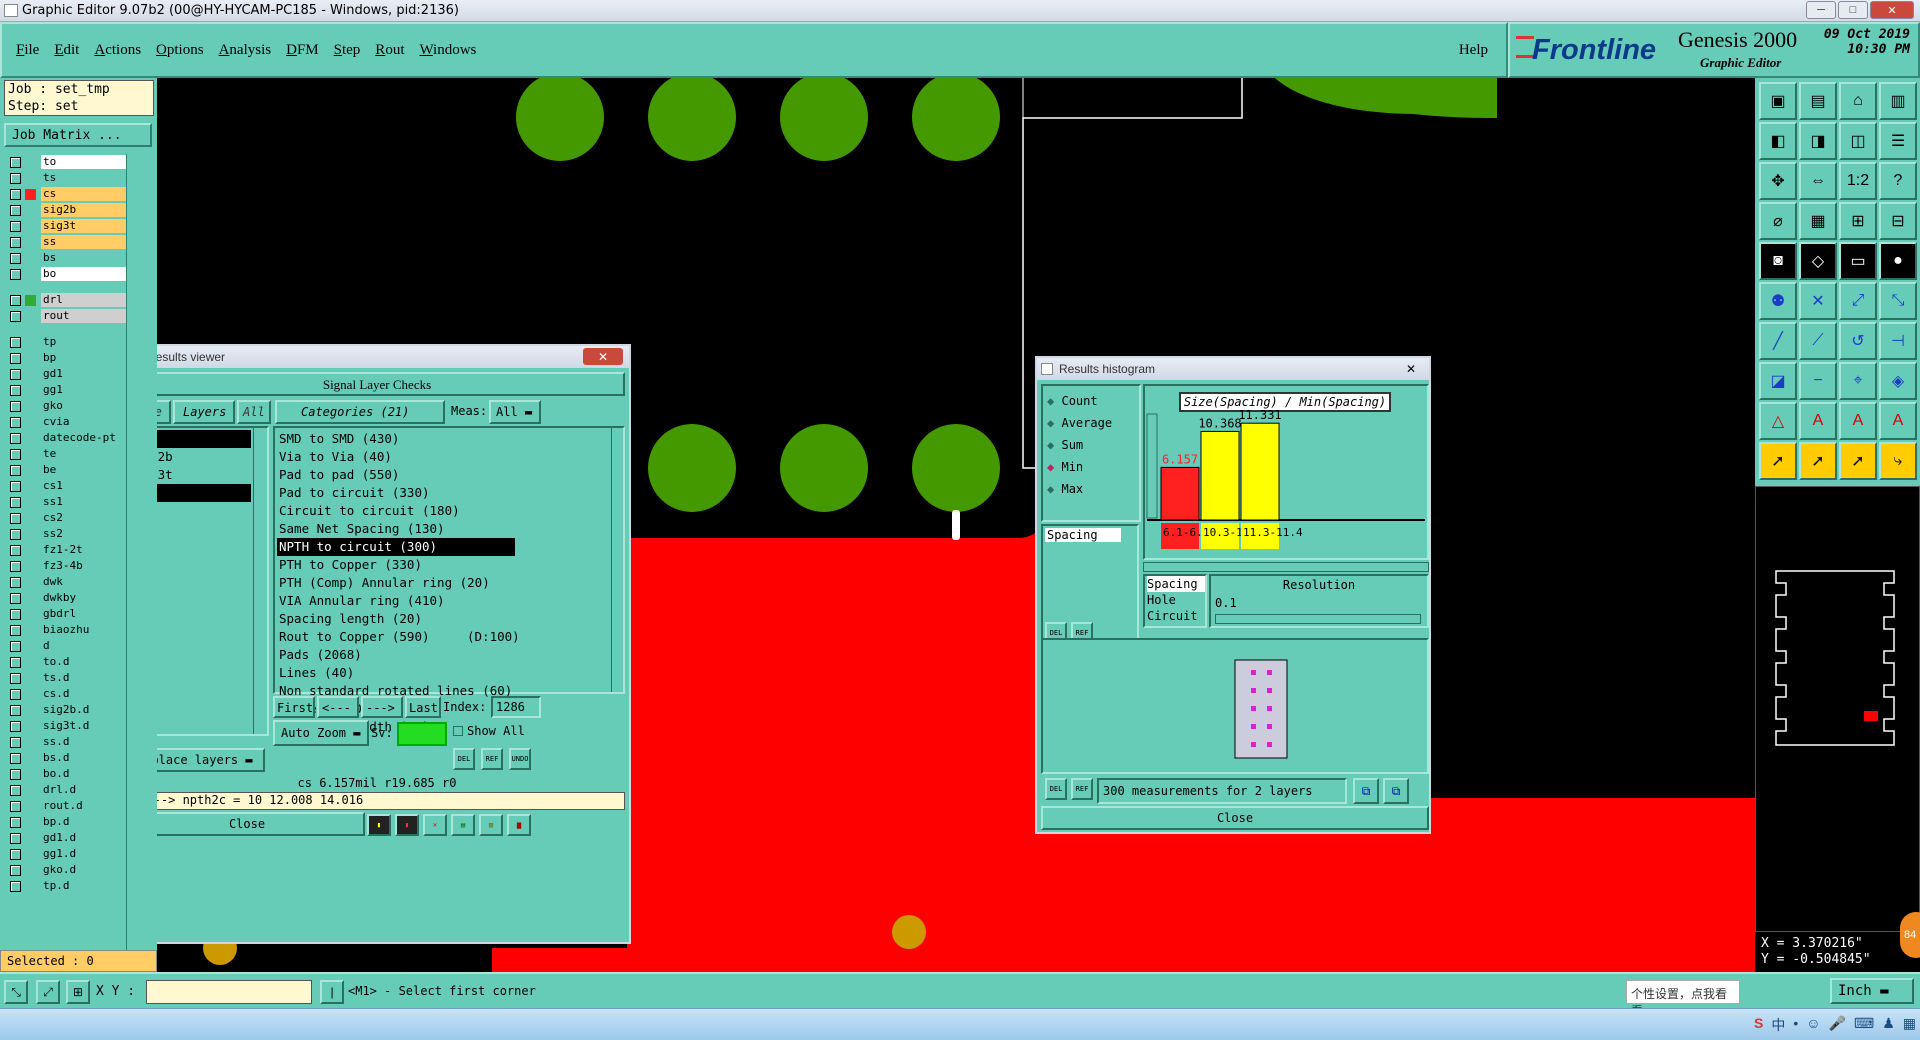  I want to click on layer-row: drl, so click(65, 300).